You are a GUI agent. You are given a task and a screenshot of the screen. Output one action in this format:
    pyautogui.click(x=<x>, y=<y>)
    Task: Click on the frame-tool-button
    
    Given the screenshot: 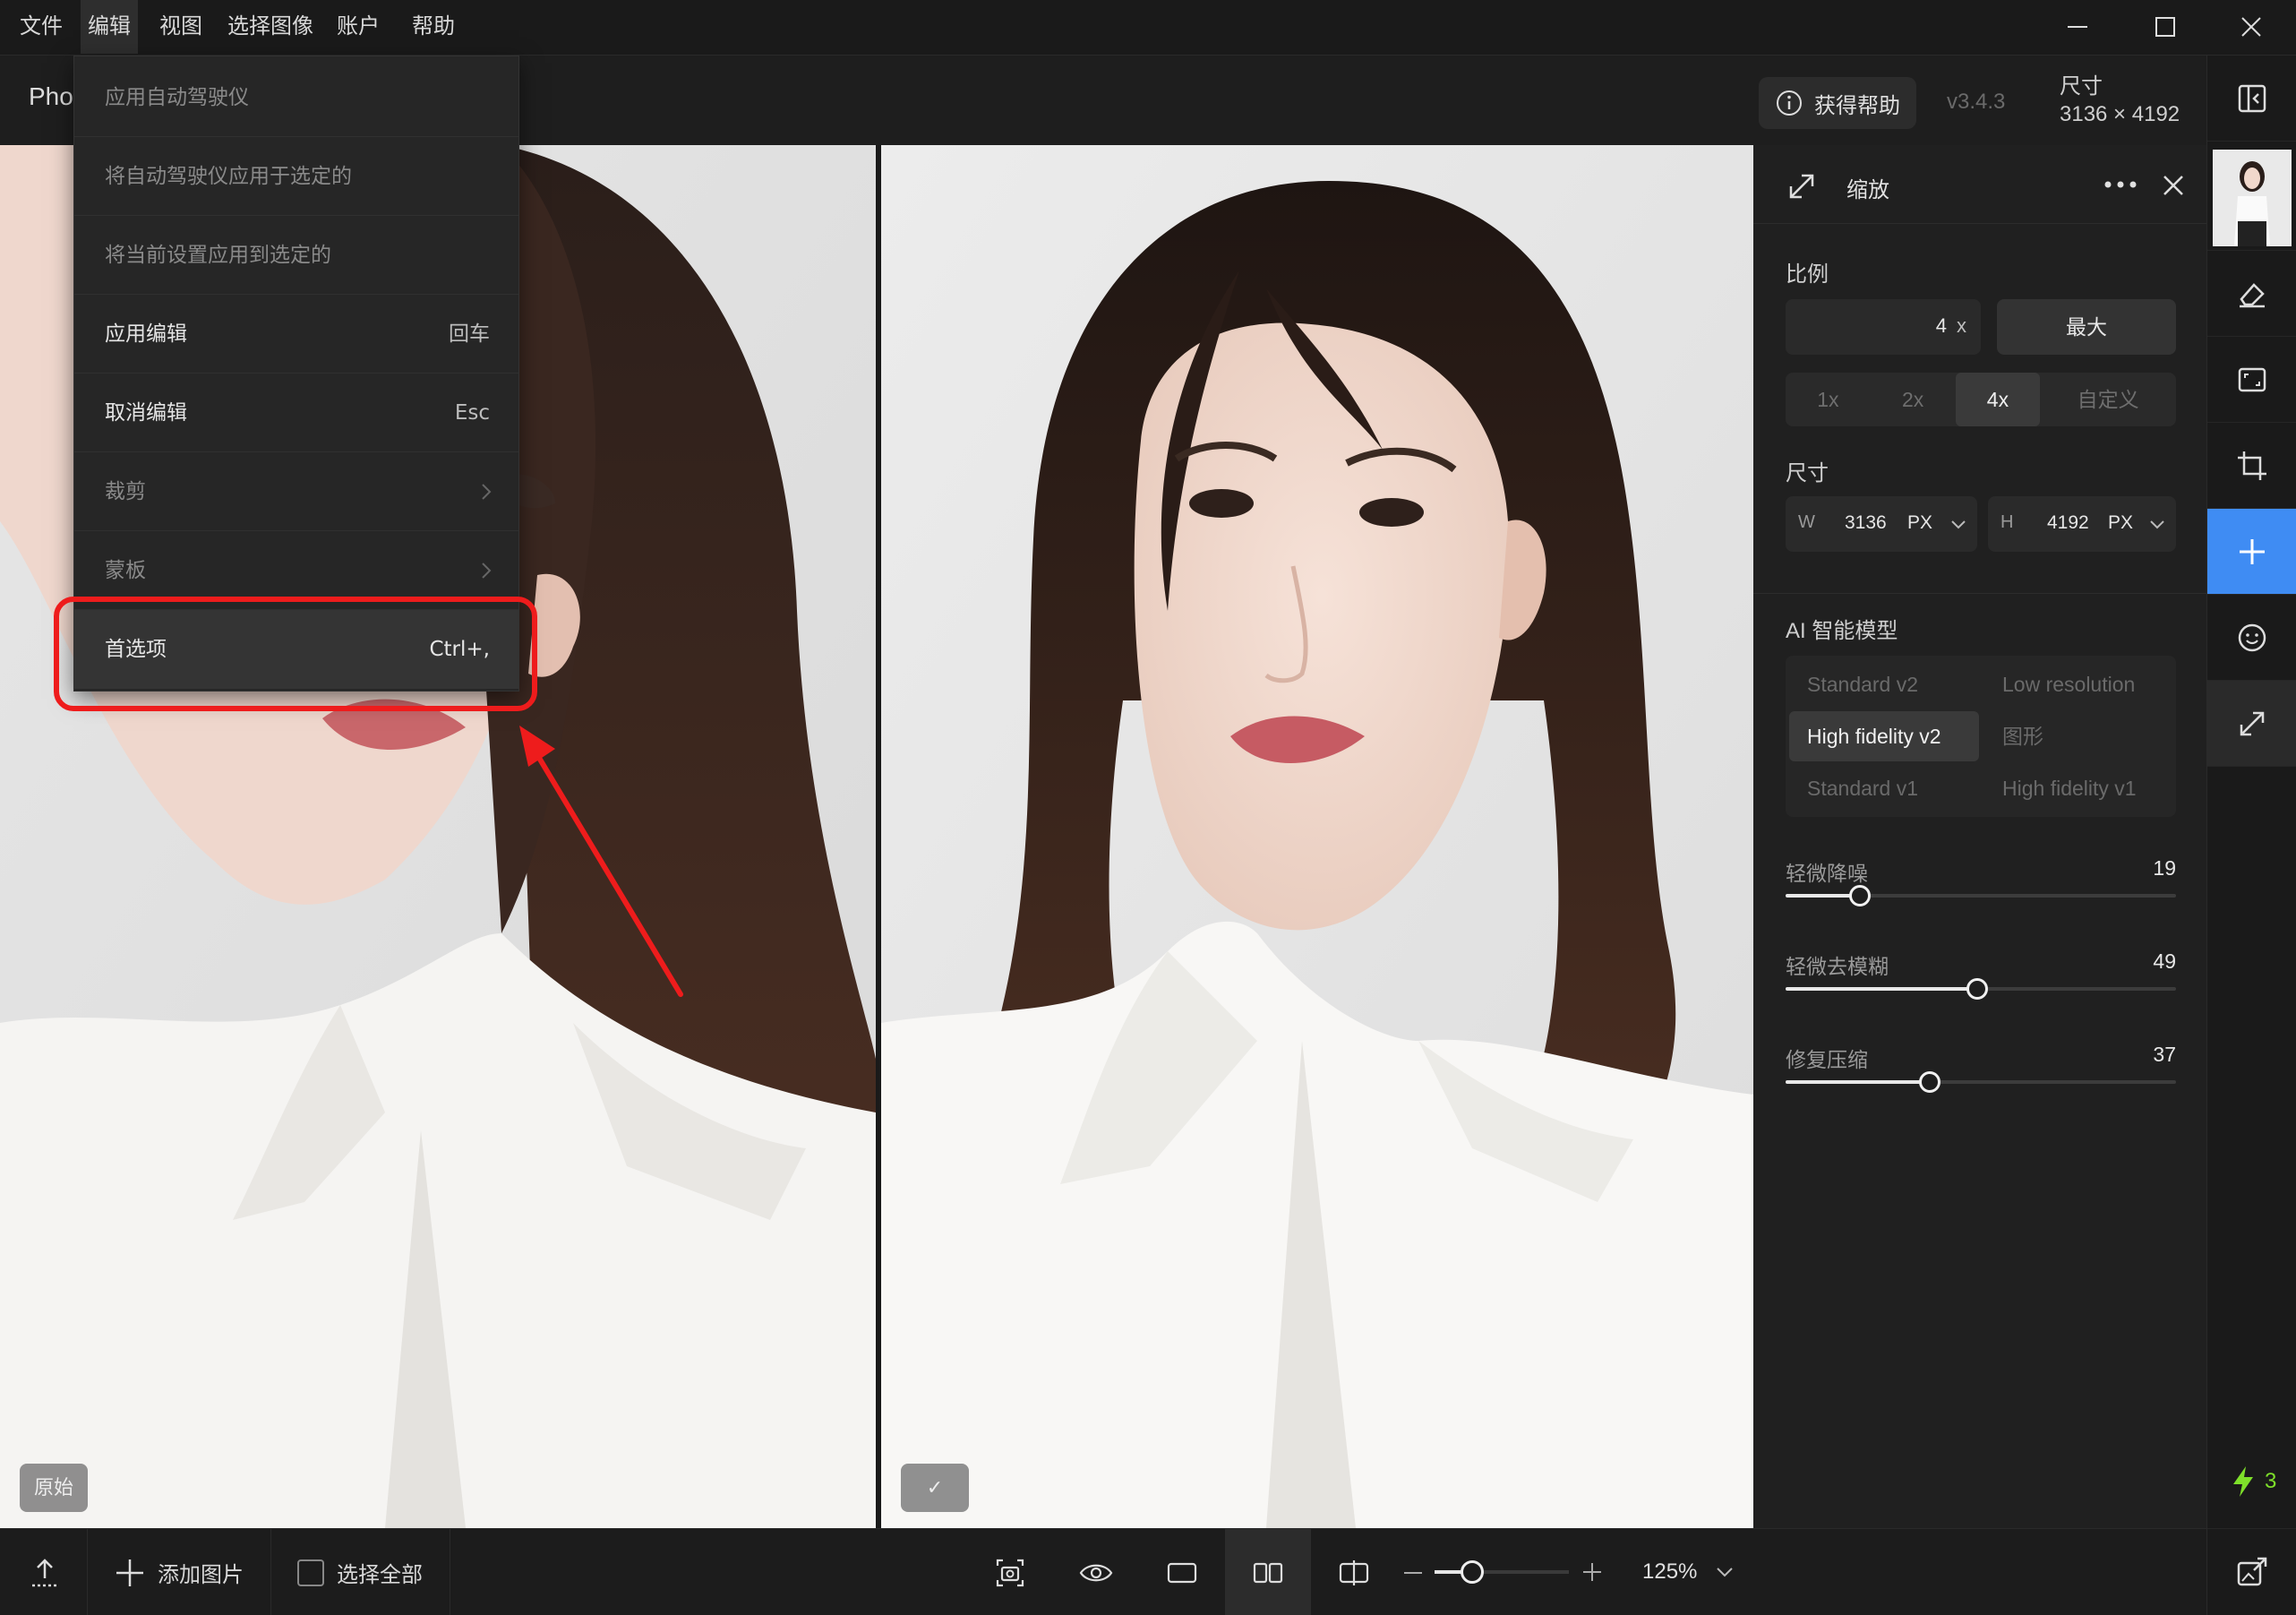 What is the action you would take?
    pyautogui.click(x=2251, y=380)
    